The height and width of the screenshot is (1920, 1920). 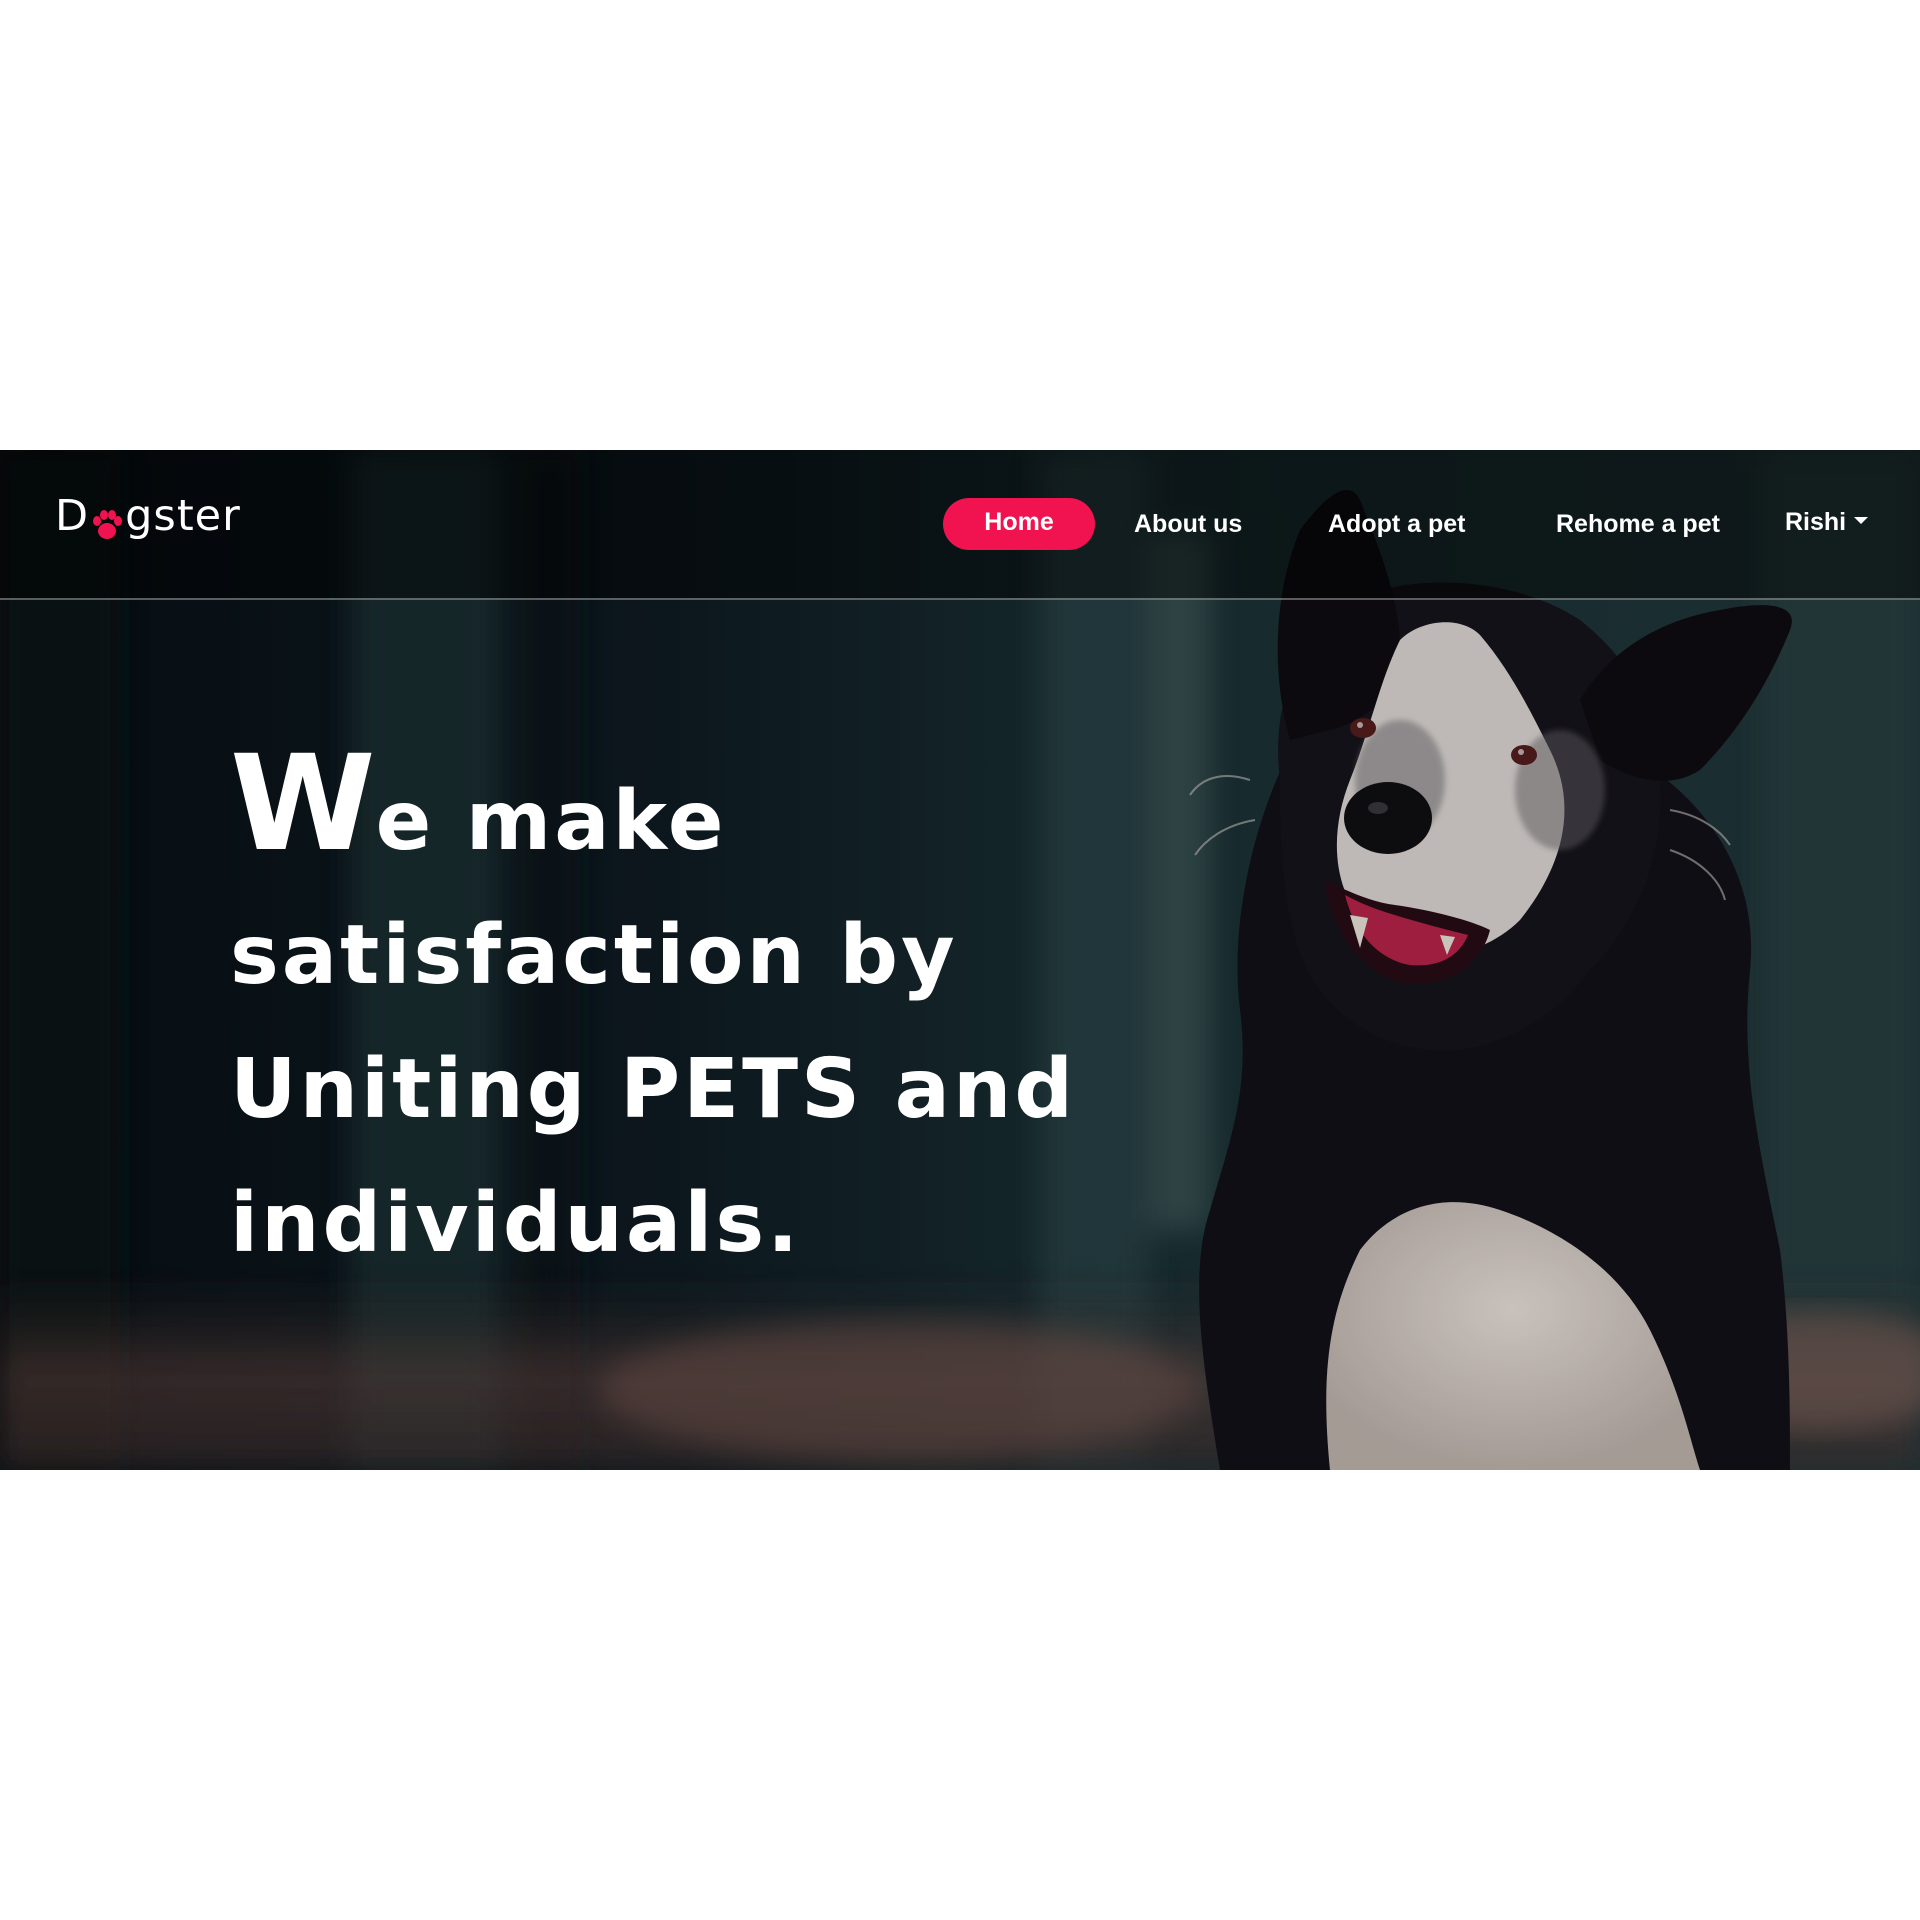 I want to click on navbar: D gster Home About us Adopt a pet Rehome, so click(x=960, y=525).